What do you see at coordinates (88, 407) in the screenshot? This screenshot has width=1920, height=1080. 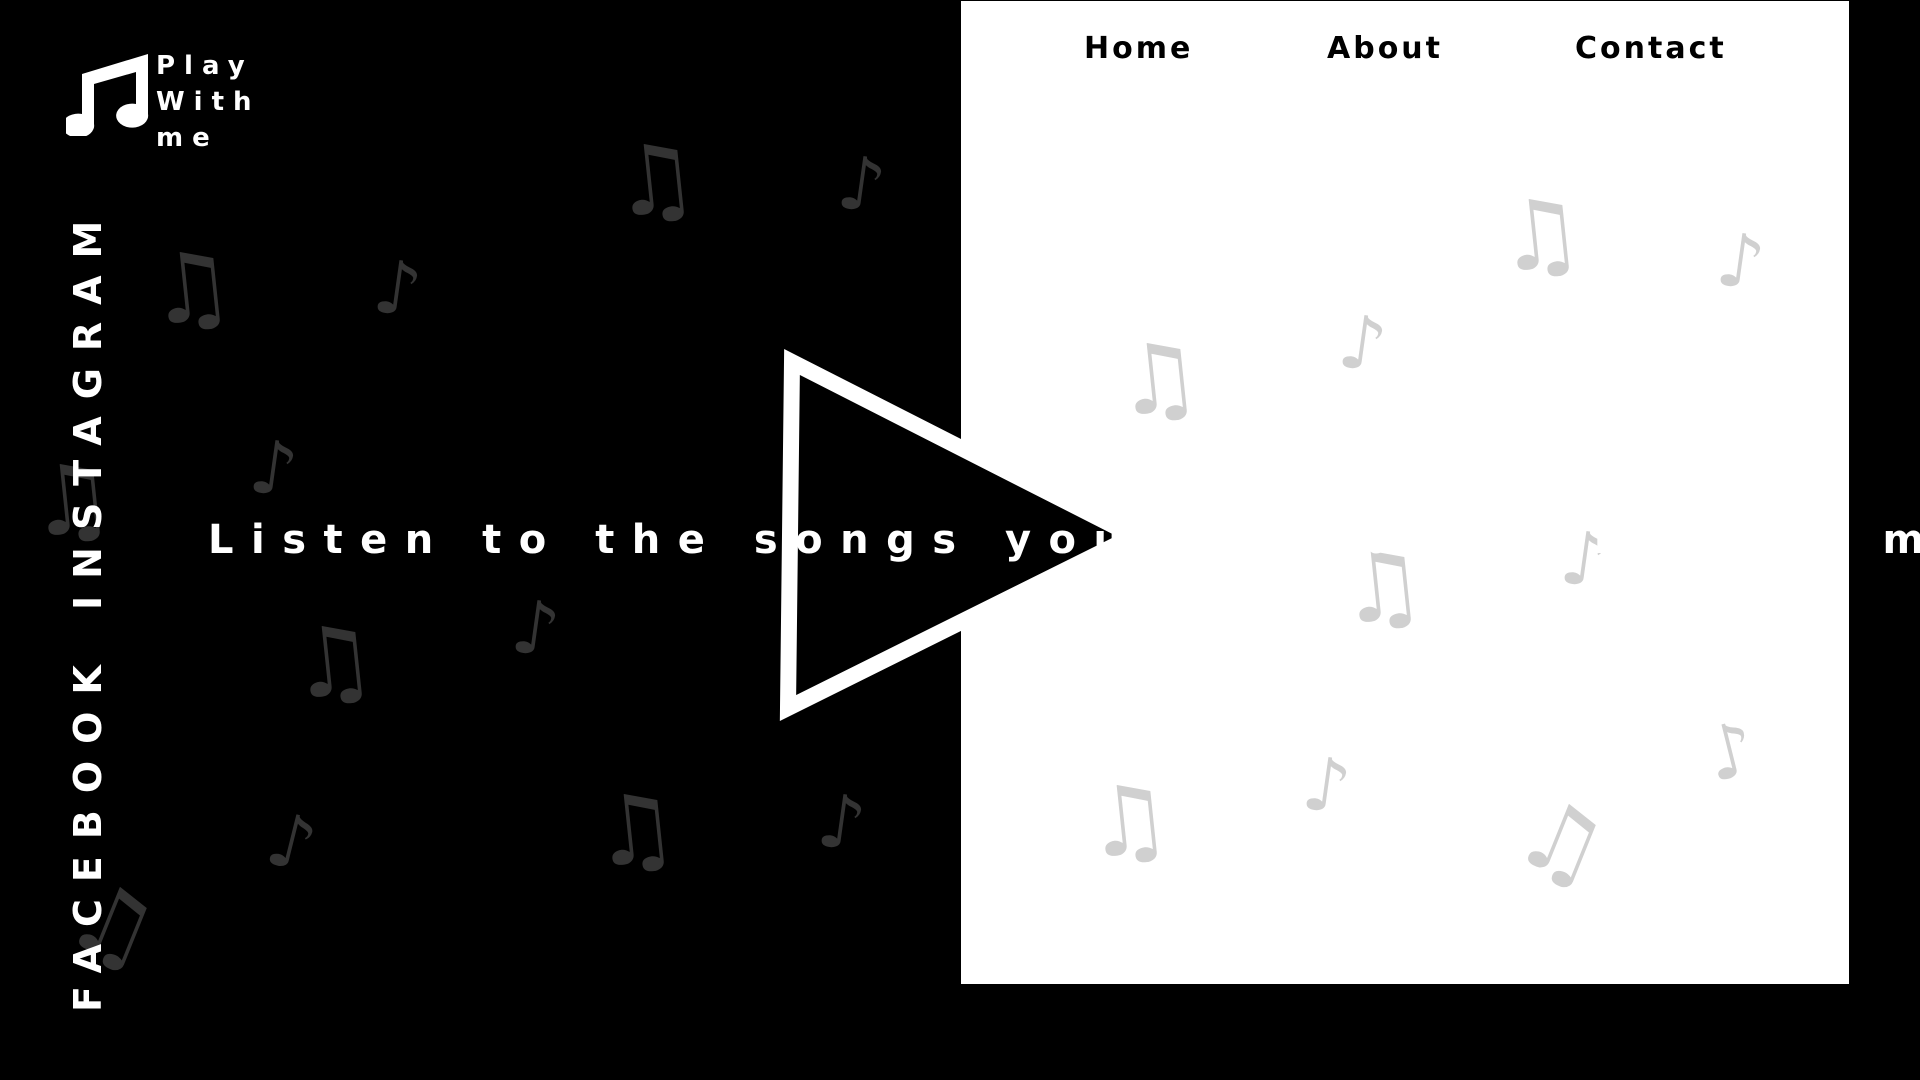 I see `instagram-link: INSTAGRAM` at bounding box center [88, 407].